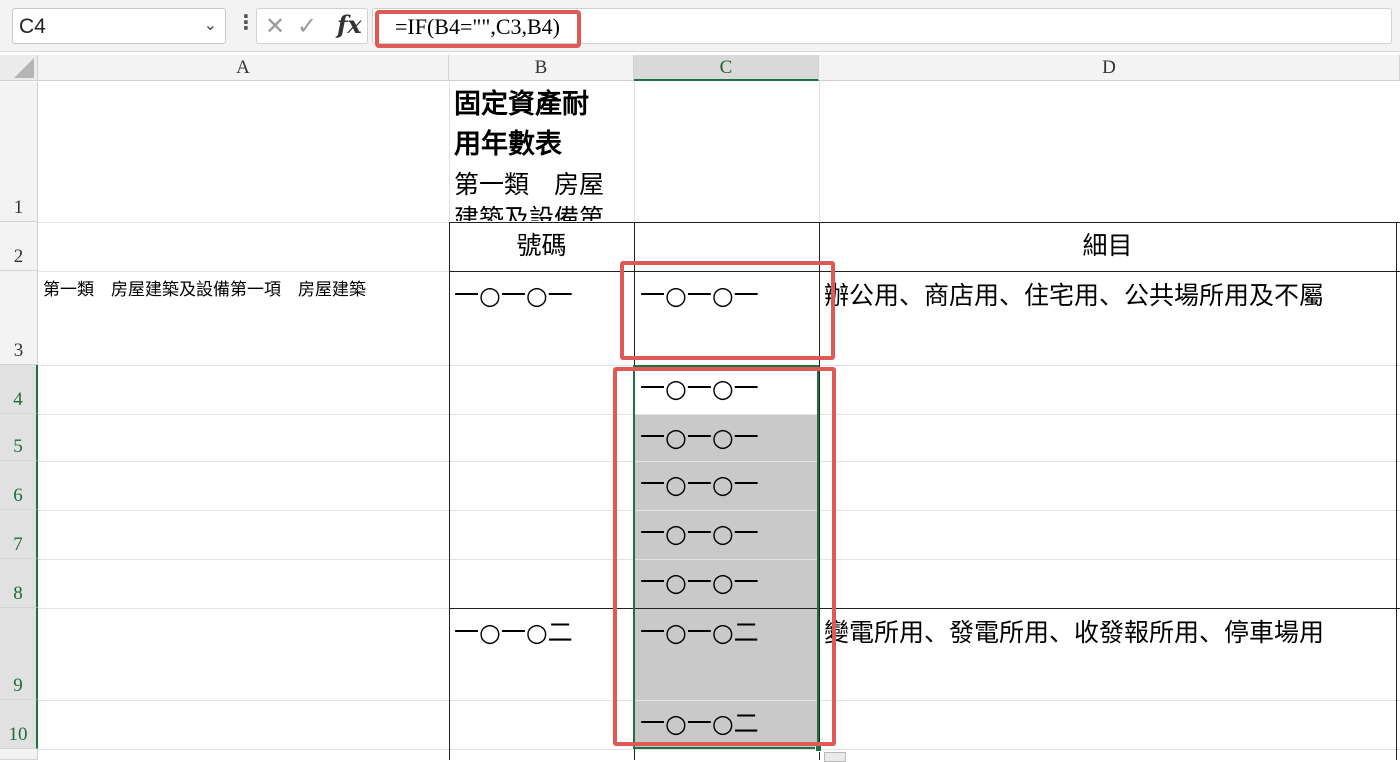  What do you see at coordinates (119, 26) in the screenshot?
I see `name-box: C4 ⌄` at bounding box center [119, 26].